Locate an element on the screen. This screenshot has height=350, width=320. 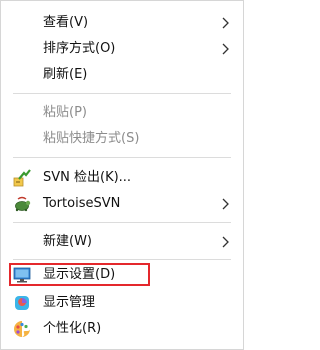
personalize-icon is located at coordinates (22, 329).